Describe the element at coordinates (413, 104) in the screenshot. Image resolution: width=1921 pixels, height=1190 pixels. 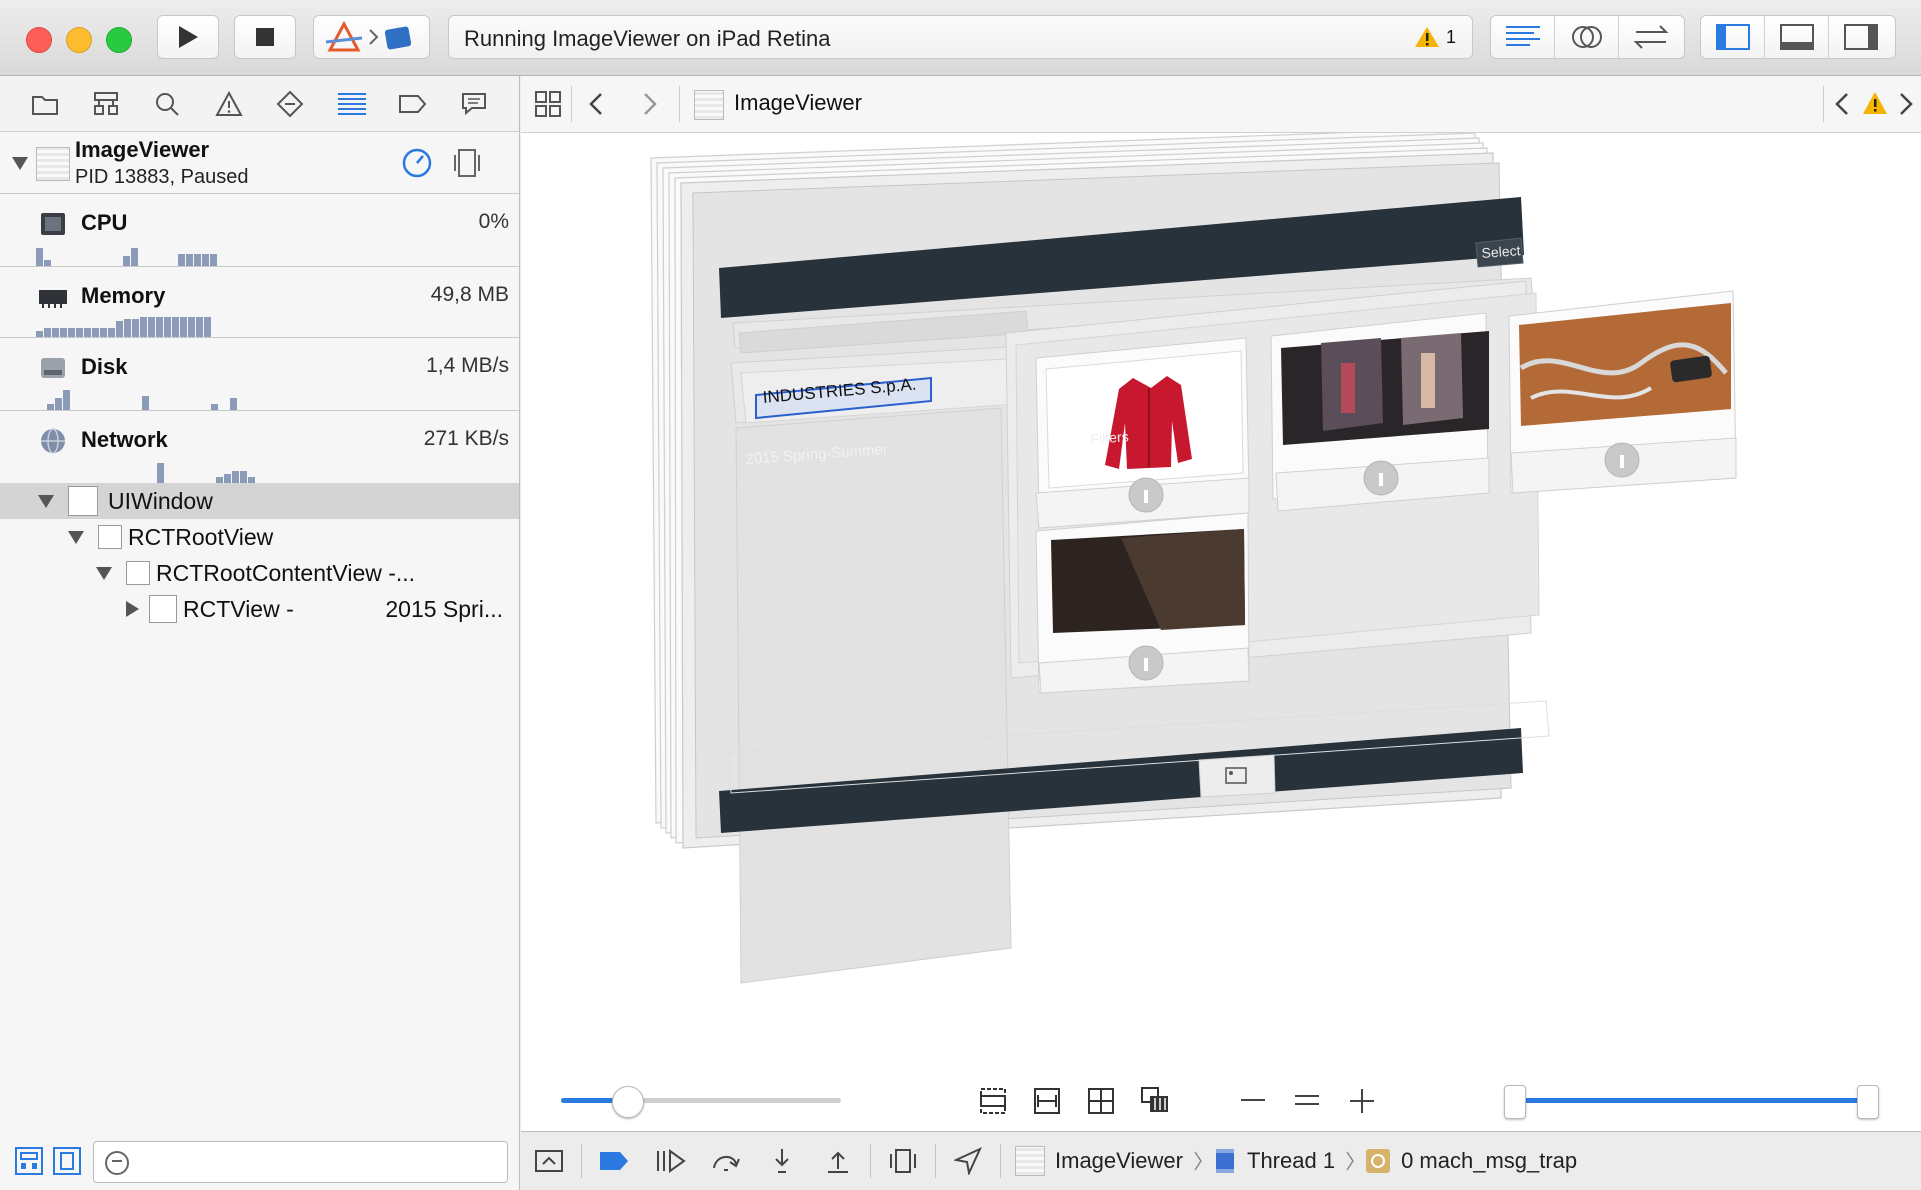
I see `breakpoint-navigator-tab` at that location.